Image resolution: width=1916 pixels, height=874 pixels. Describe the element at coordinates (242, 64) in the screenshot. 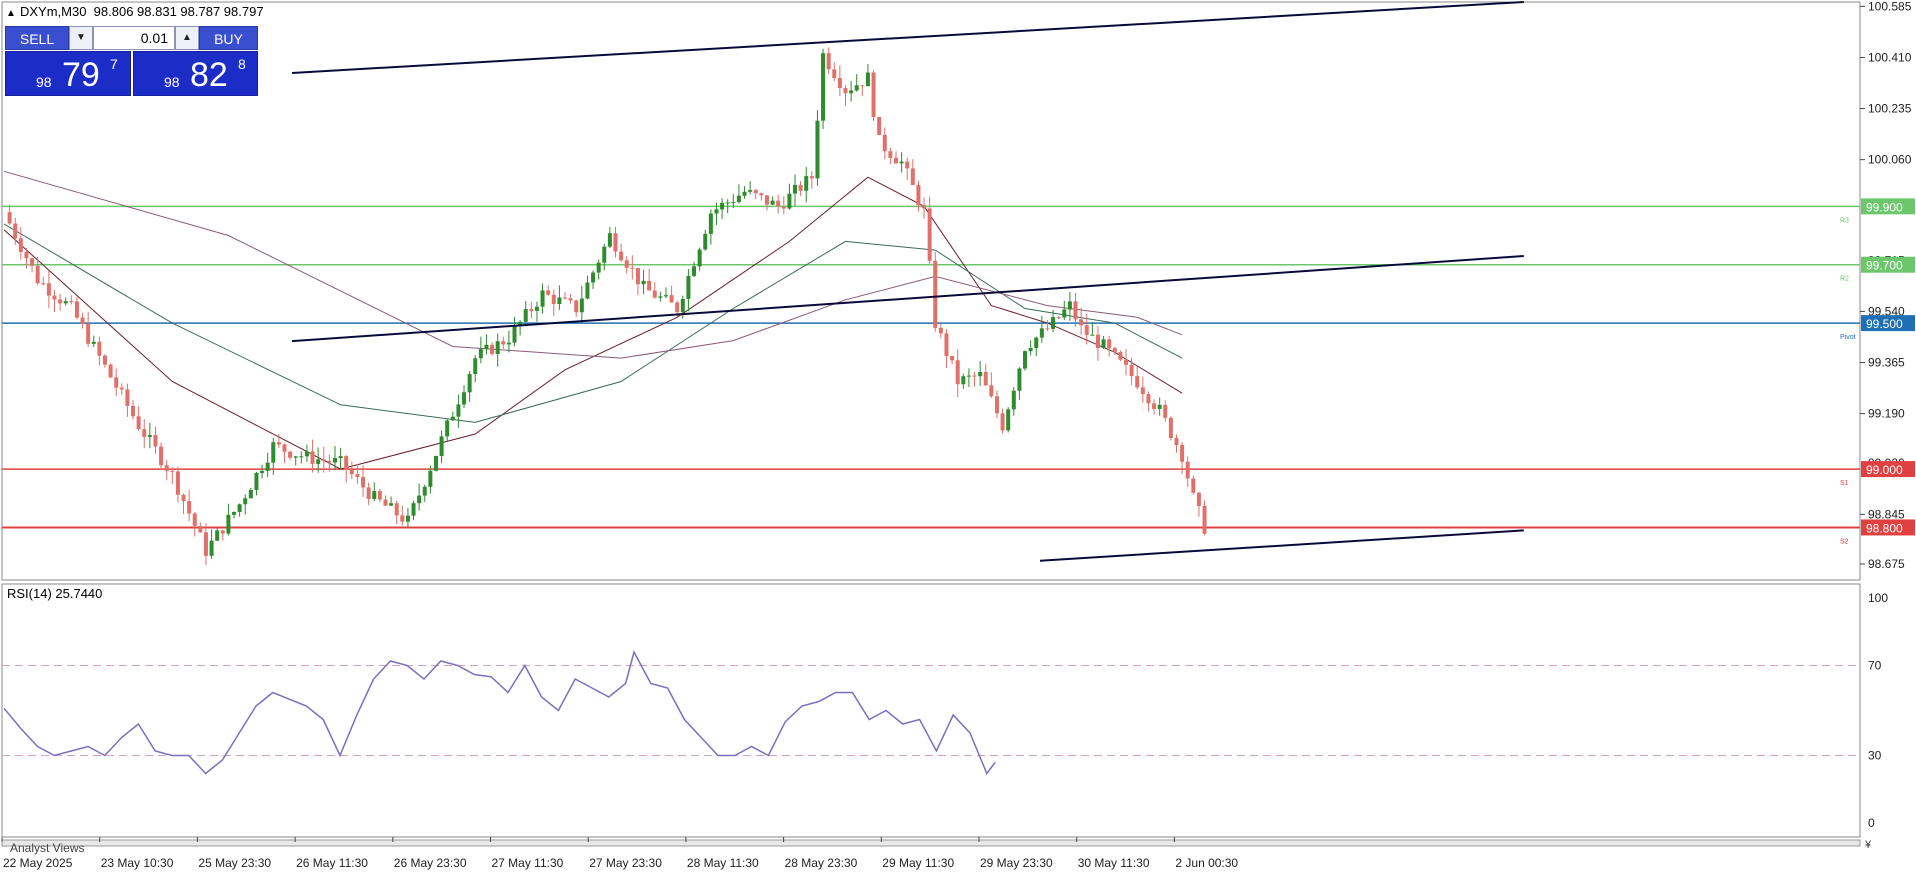

I see `buy-price-point: 8` at that location.